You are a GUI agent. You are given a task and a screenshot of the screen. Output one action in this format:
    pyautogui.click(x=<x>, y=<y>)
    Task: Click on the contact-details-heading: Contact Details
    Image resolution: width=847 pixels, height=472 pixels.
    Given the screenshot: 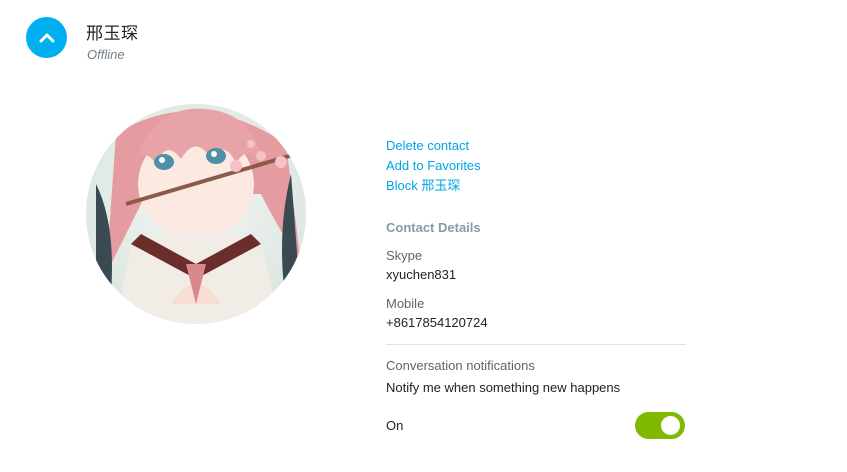 What is the action you would take?
    pyautogui.click(x=433, y=227)
    